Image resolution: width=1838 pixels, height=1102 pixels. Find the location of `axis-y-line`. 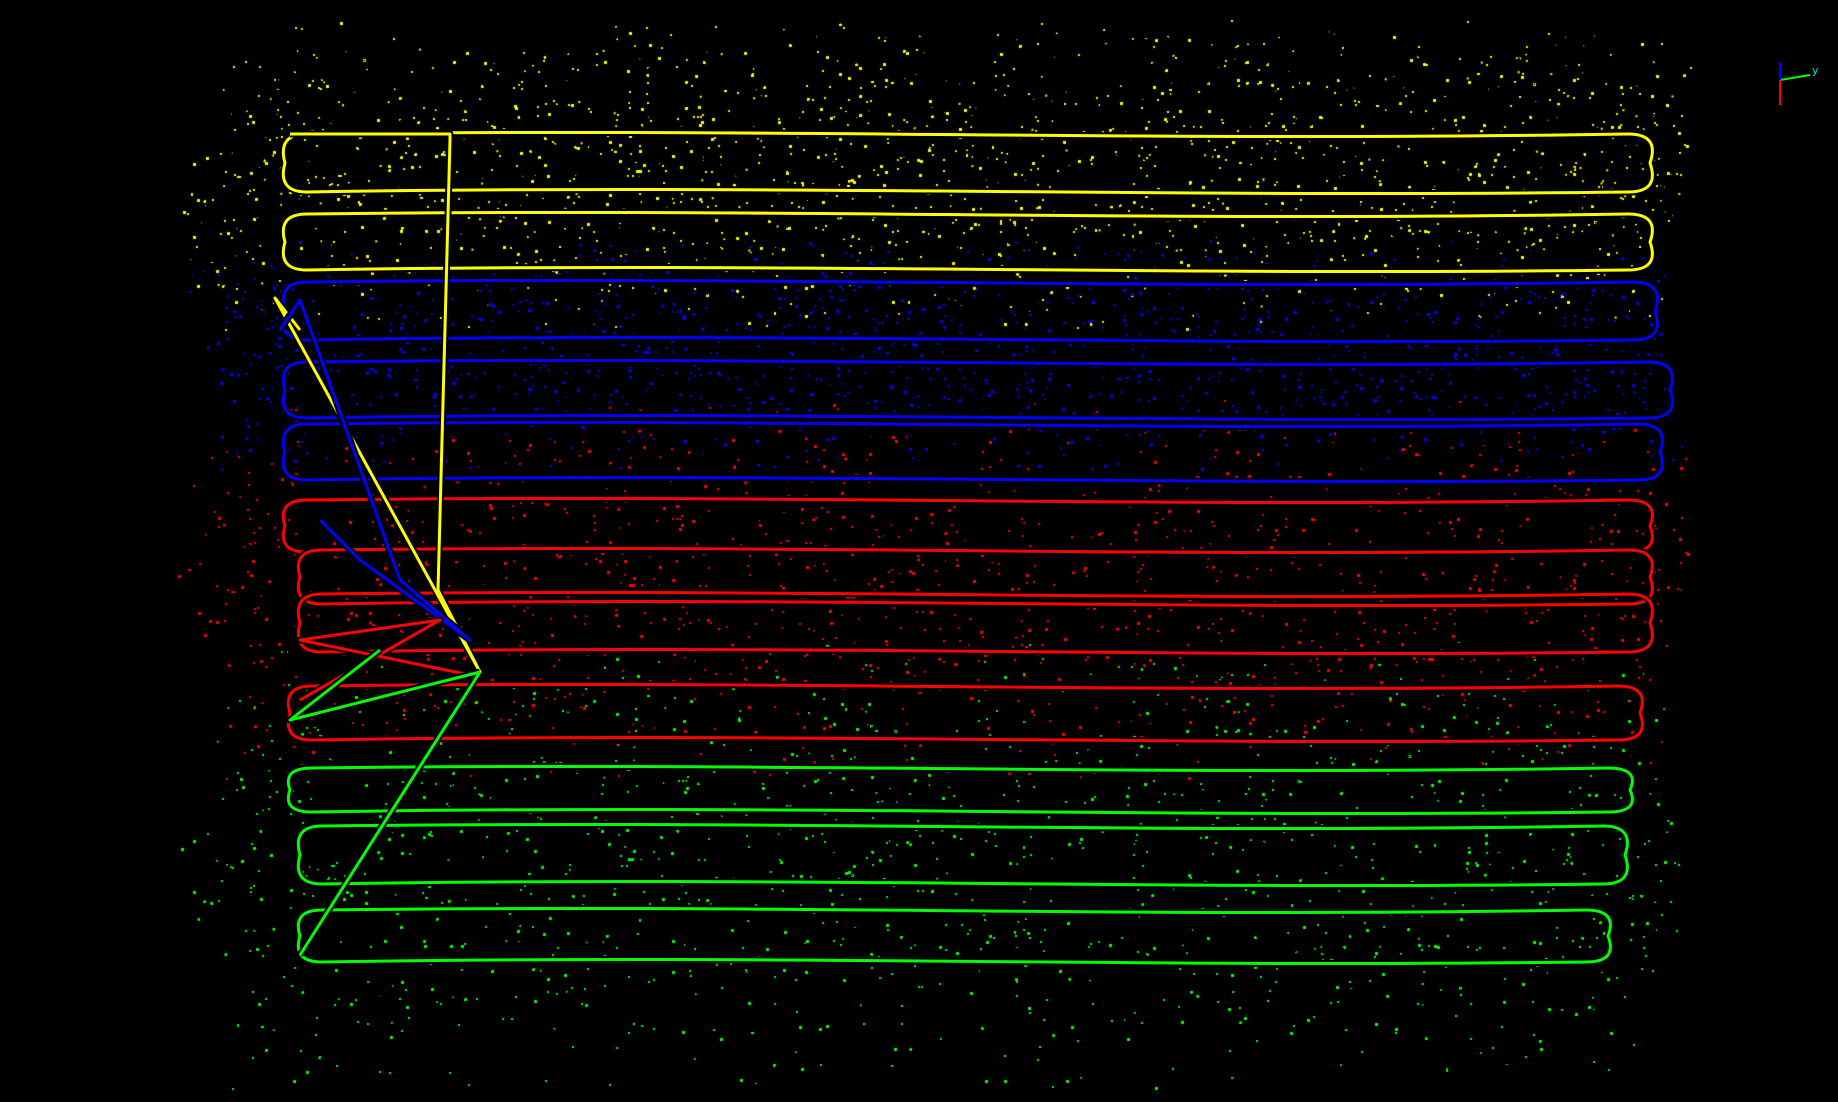

axis-y-line is located at coordinates (1795, 77).